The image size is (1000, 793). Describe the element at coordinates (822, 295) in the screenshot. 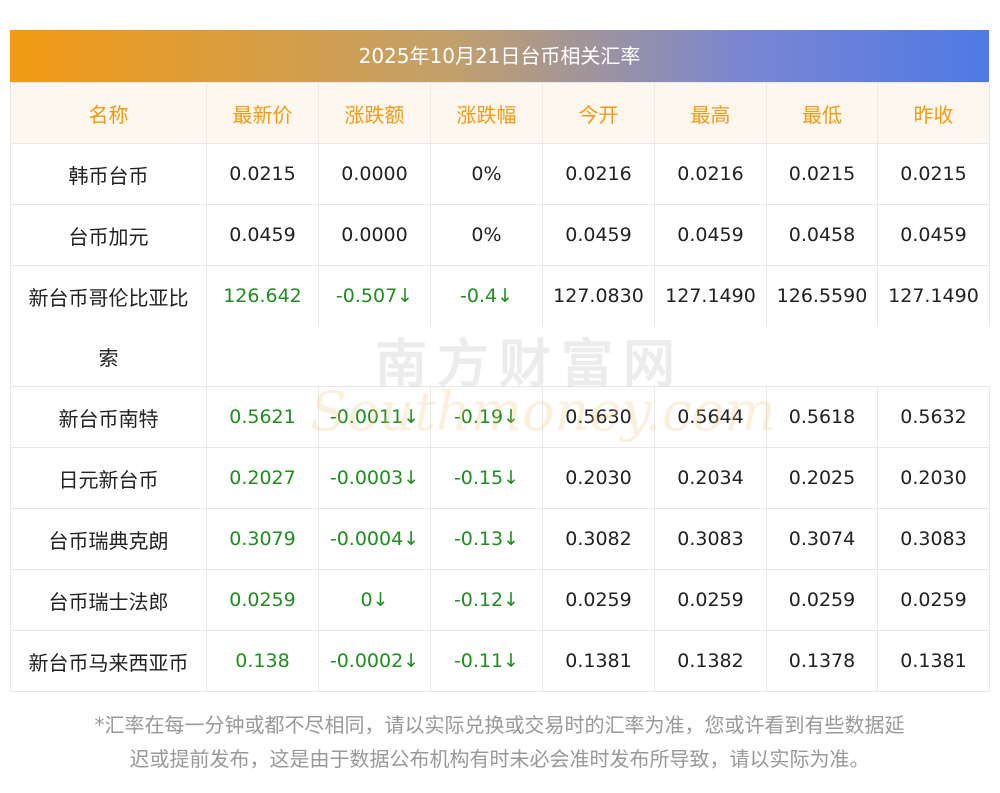

I see `row-low: 126.5590` at that location.